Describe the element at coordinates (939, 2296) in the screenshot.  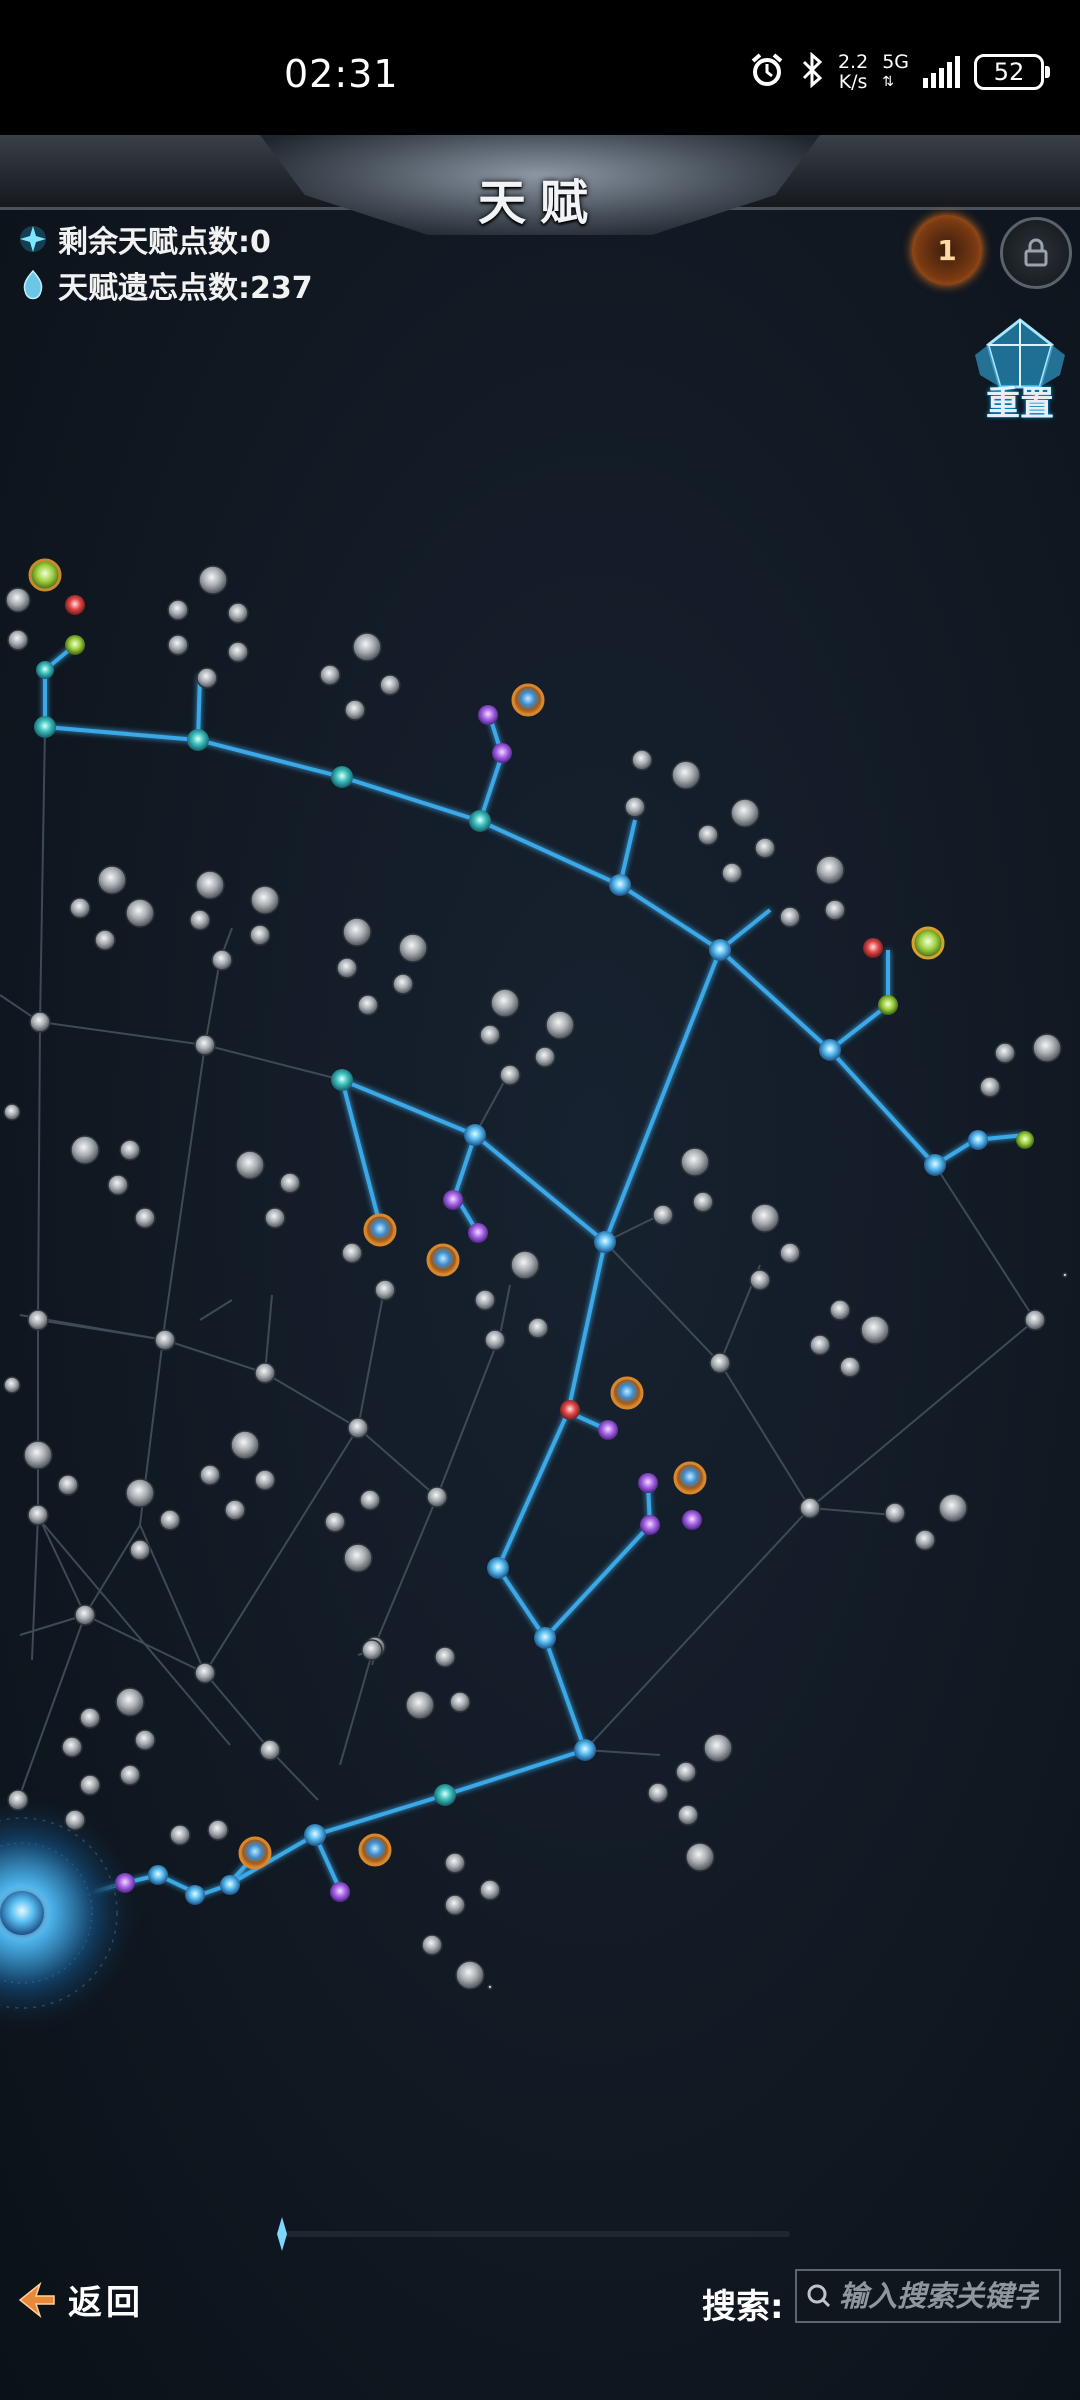
I see `search-input` at that location.